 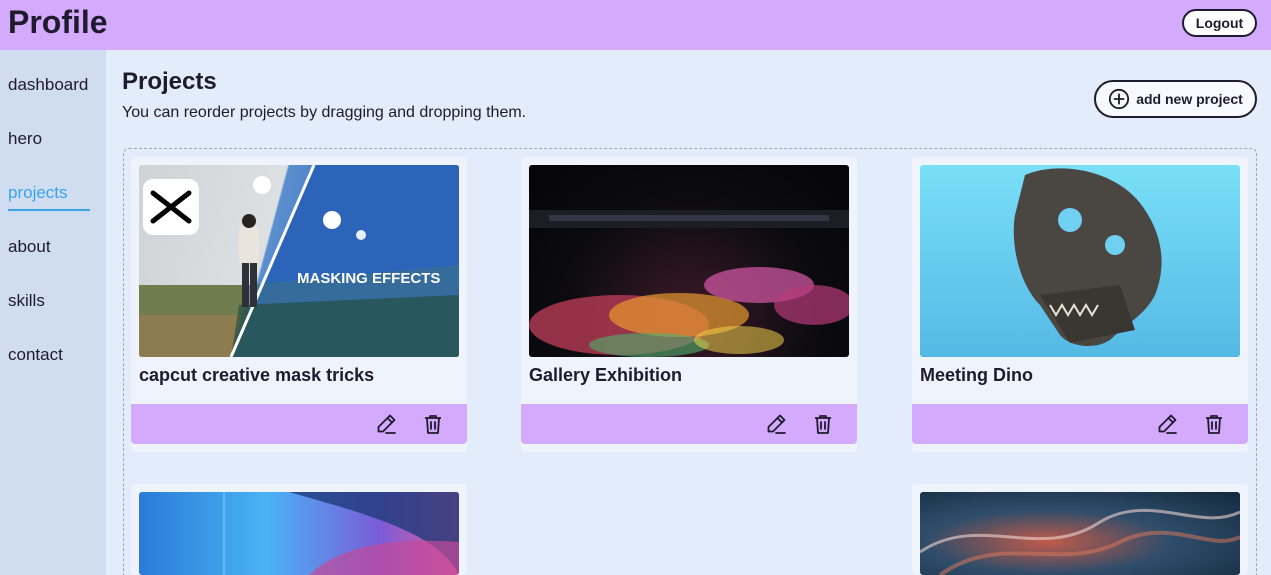 What do you see at coordinates (58, 22) in the screenshot?
I see `page-header-title: Profile` at bounding box center [58, 22].